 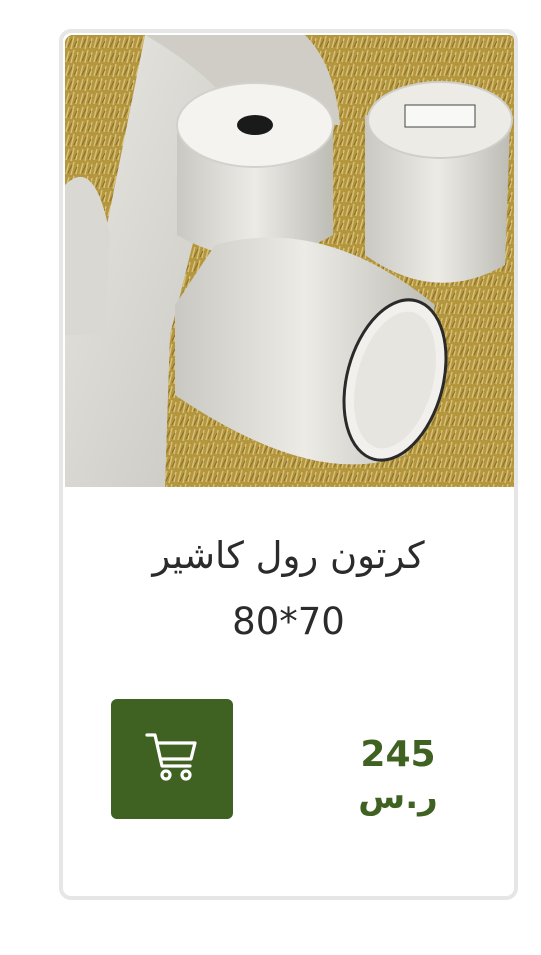 I want to click on add-to-cart-button, so click(x=172, y=759).